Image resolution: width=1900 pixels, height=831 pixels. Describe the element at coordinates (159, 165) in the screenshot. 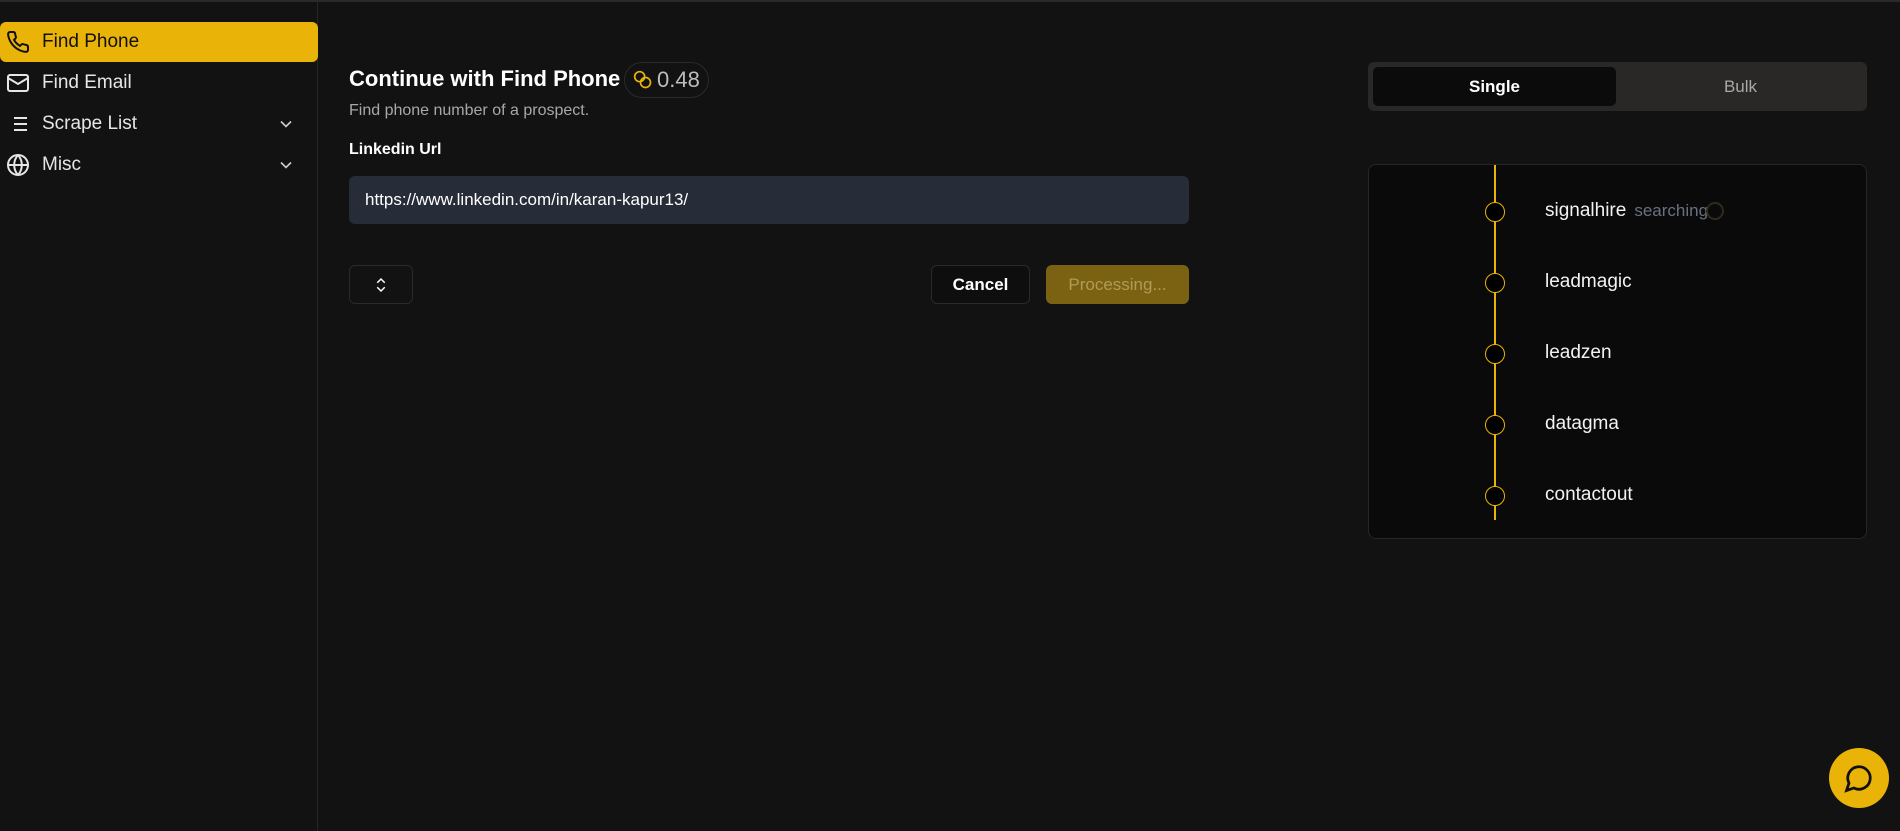

I see `sidebar-item-misc: Misc` at that location.